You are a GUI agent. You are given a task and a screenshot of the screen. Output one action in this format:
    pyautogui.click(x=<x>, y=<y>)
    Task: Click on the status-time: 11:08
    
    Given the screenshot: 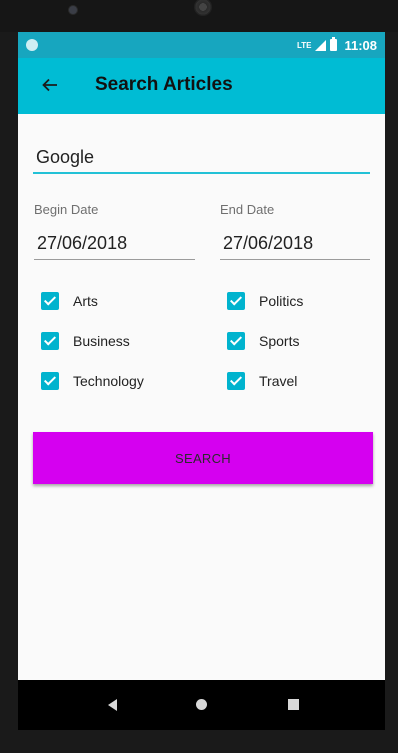 What is the action you would take?
    pyautogui.click(x=360, y=45)
    